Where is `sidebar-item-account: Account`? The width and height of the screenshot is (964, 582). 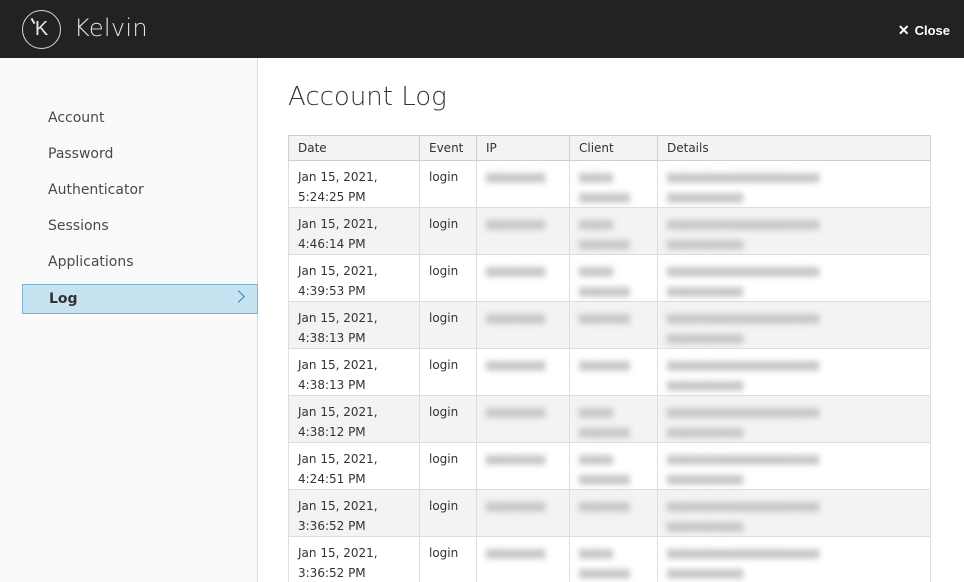
sidebar-item-account: Account is located at coordinates (140, 118).